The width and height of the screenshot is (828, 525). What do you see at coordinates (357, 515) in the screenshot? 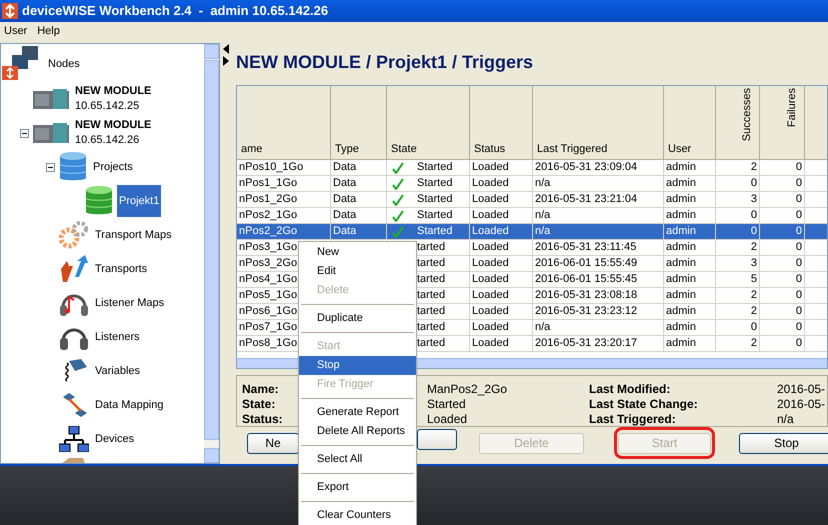
I see `menu-item: Clear Counters` at bounding box center [357, 515].